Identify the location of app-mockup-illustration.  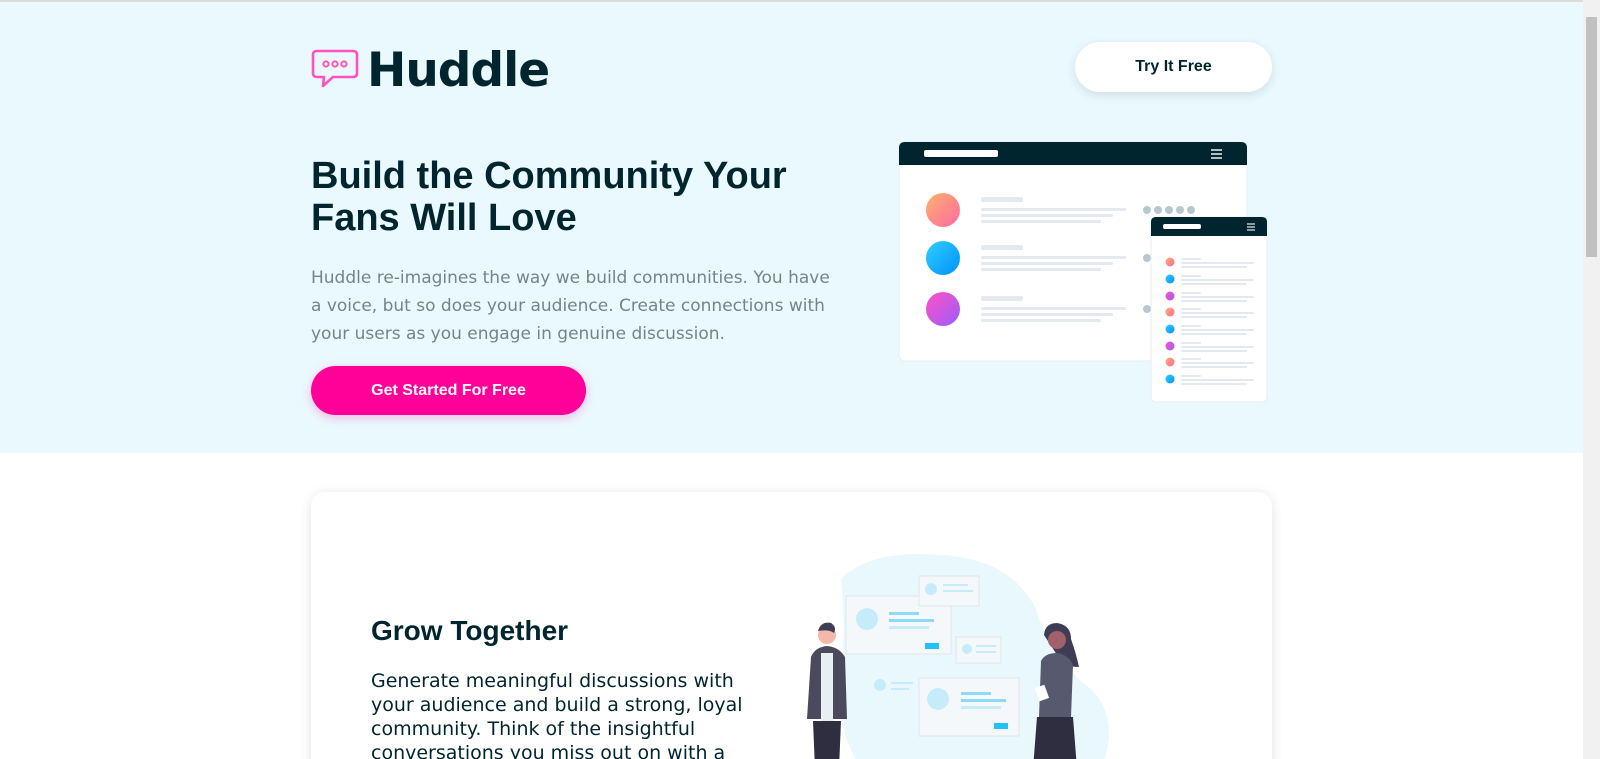
(1083, 272).